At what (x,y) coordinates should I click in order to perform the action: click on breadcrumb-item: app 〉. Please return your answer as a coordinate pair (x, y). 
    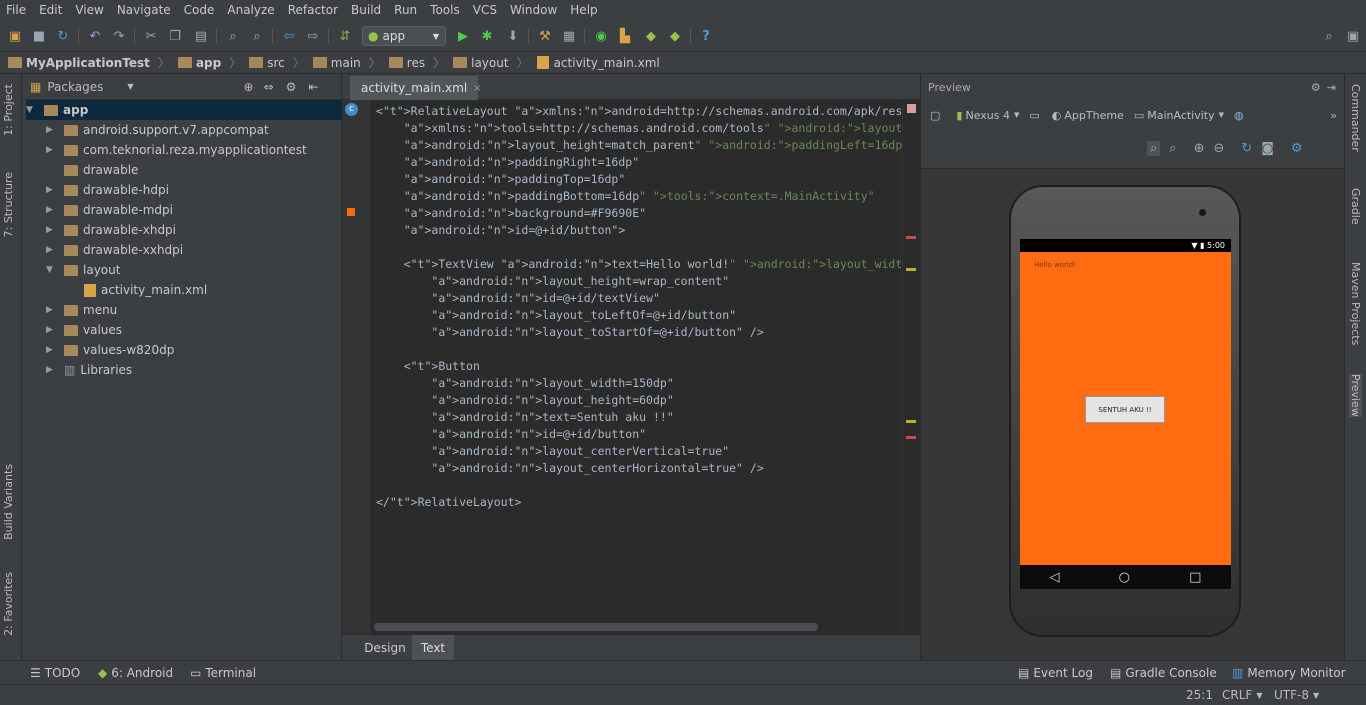
    Looking at the image, I should click on (209, 62).